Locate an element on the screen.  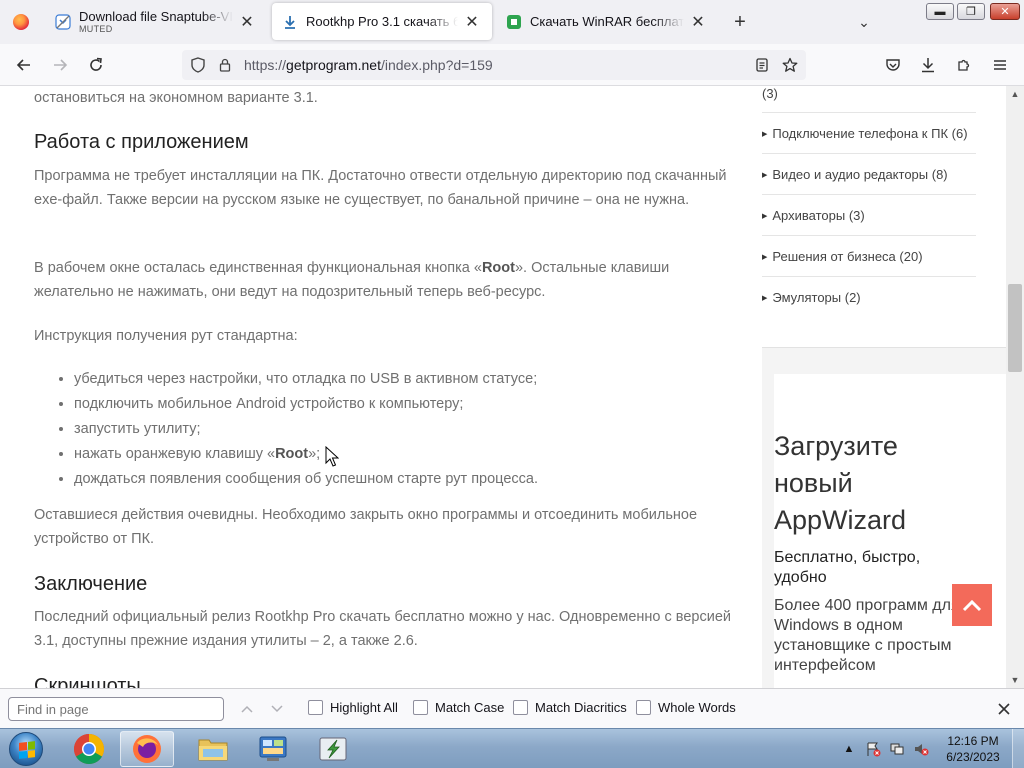
firefox-view-button is located at coordinates (21, 22).